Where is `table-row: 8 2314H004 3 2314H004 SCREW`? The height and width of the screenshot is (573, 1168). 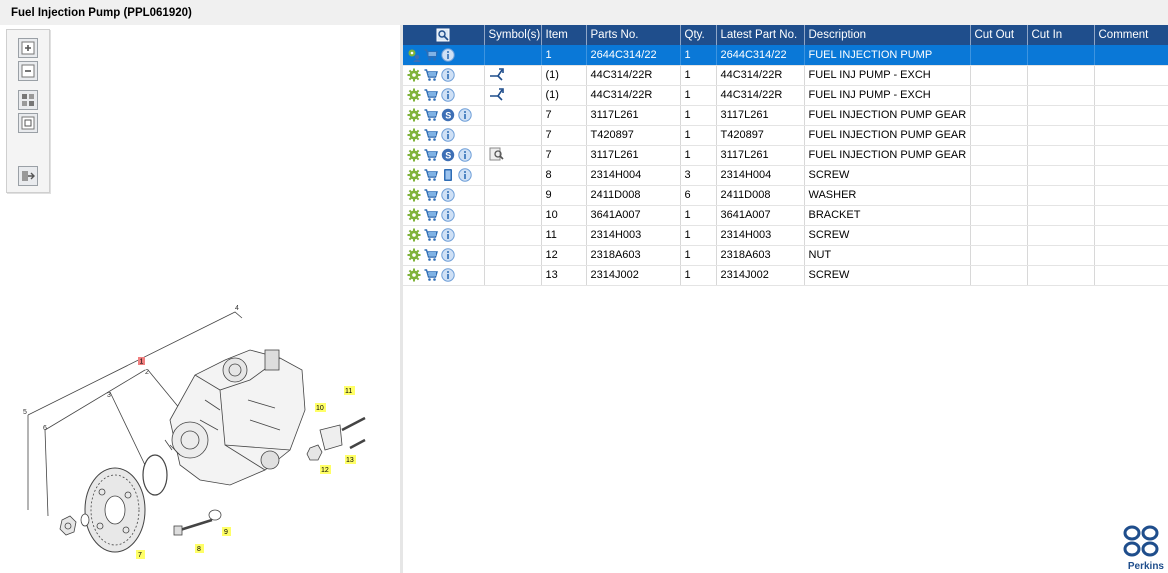 table-row: 8 2314H004 3 2314H004 SCREW is located at coordinates (785, 175).